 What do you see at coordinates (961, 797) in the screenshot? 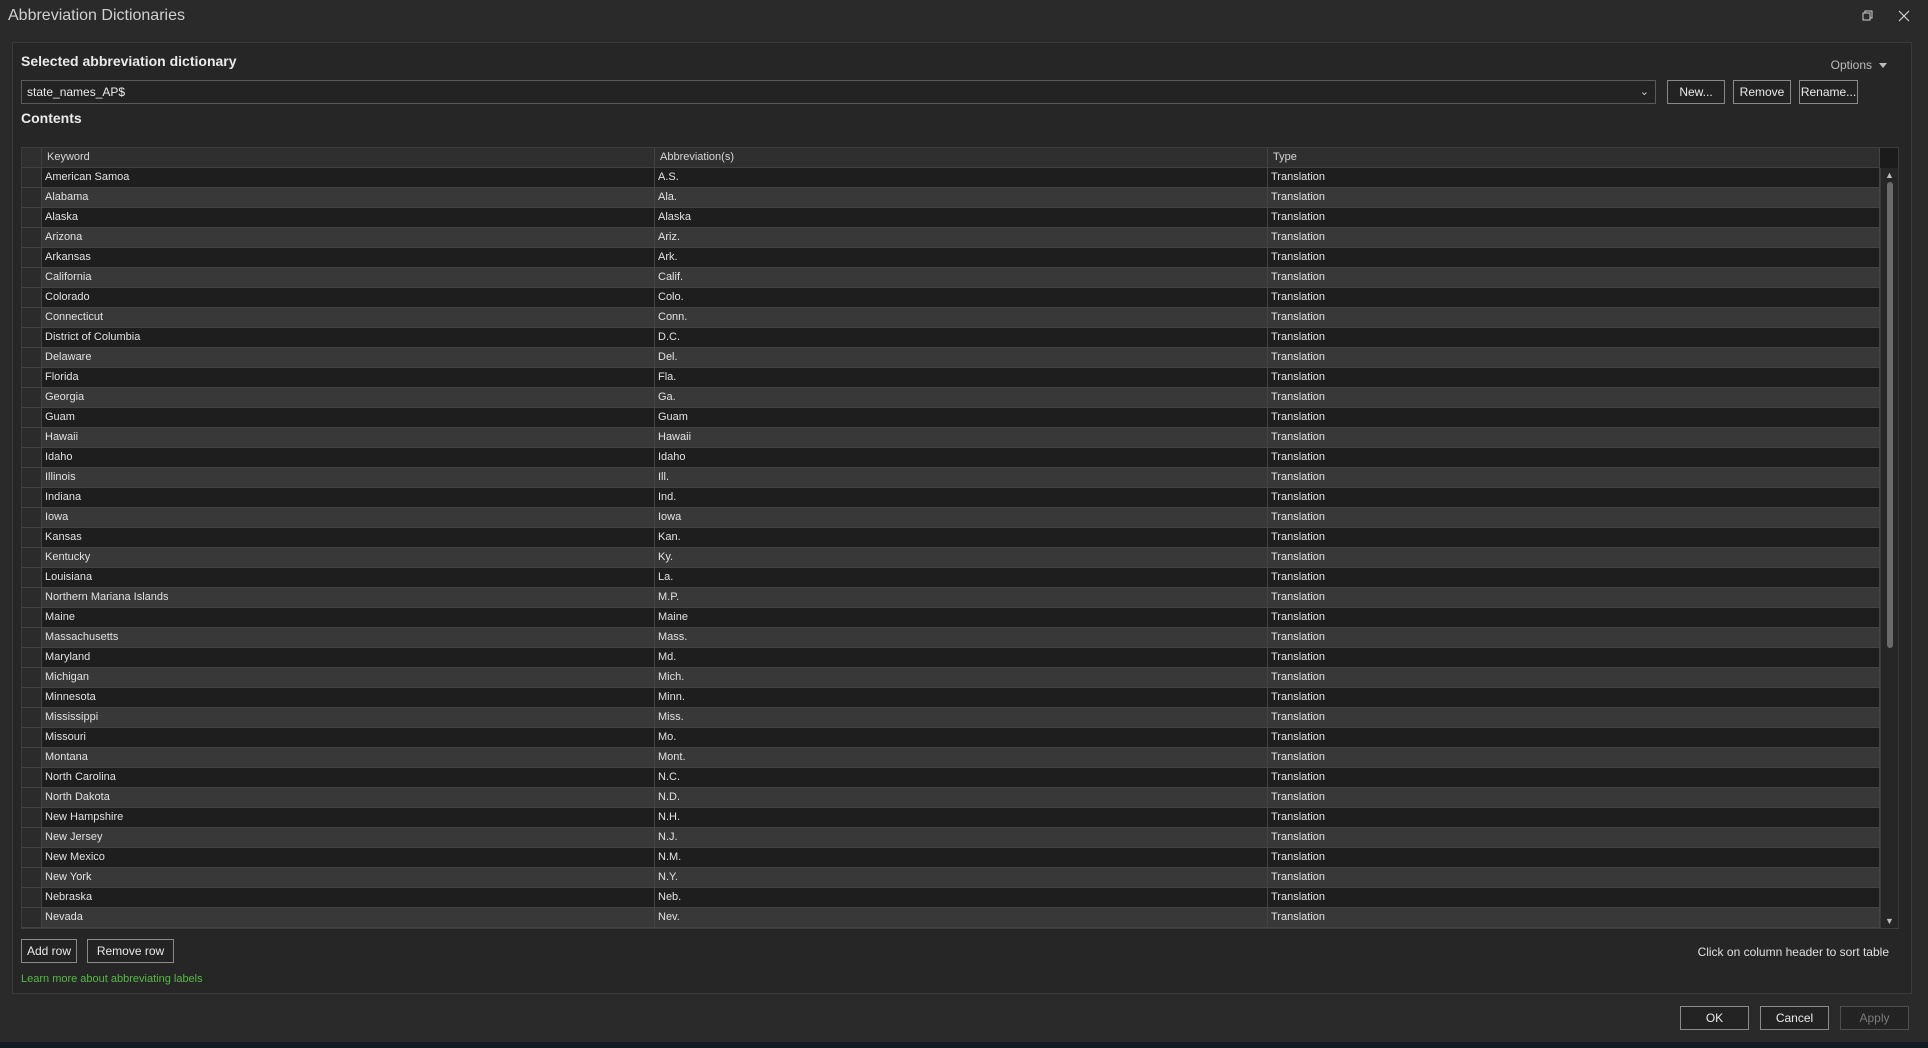
I see `abbreviation-cell: N.D.` at bounding box center [961, 797].